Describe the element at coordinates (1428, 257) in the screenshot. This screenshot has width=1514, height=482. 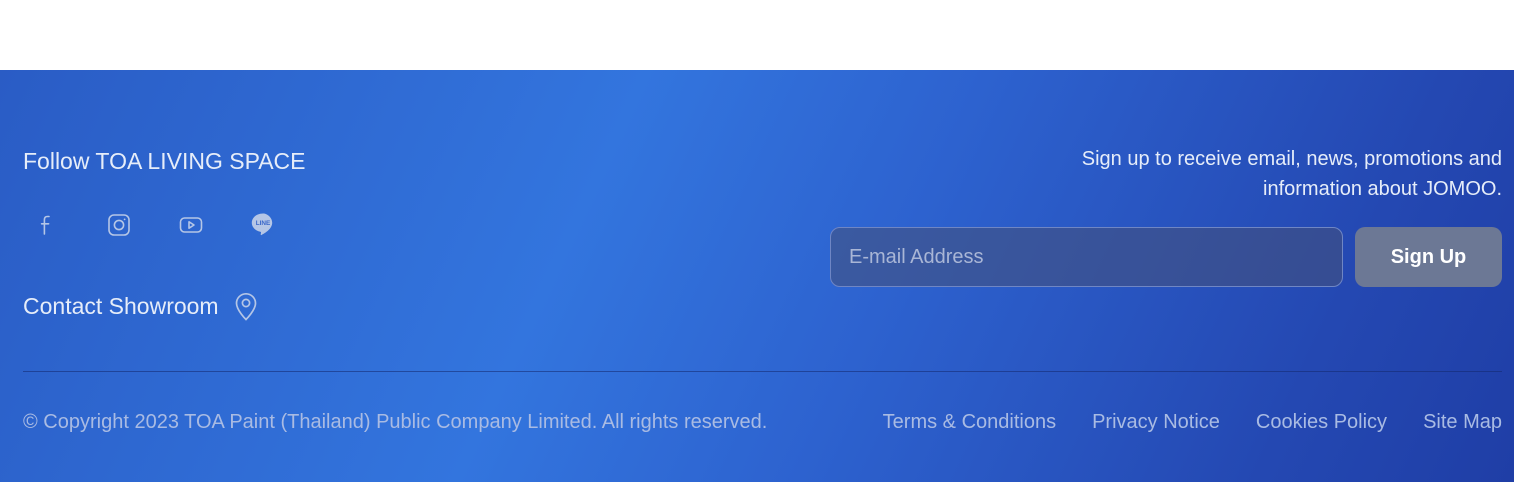
I see `sign-up-button: Sign Up` at that location.